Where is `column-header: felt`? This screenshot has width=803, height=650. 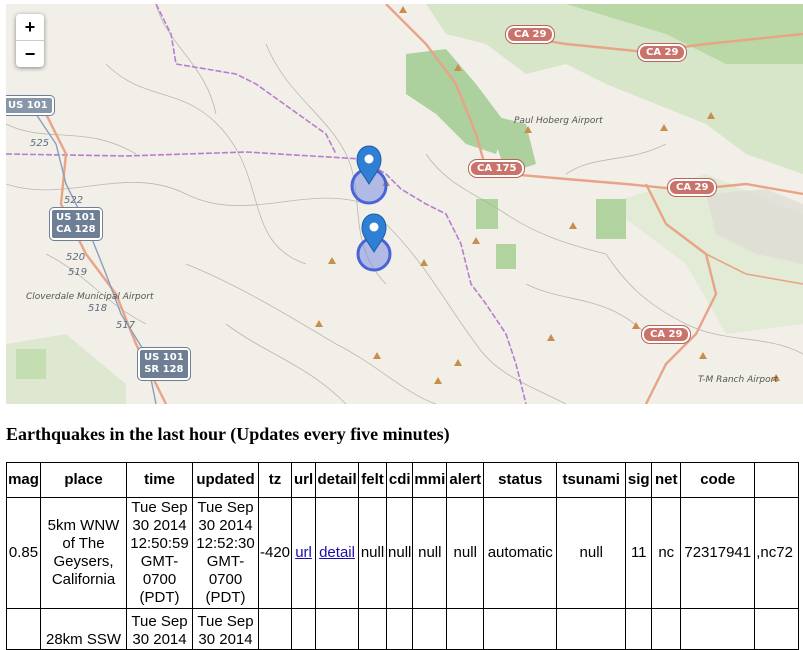
column-header: felt is located at coordinates (373, 480).